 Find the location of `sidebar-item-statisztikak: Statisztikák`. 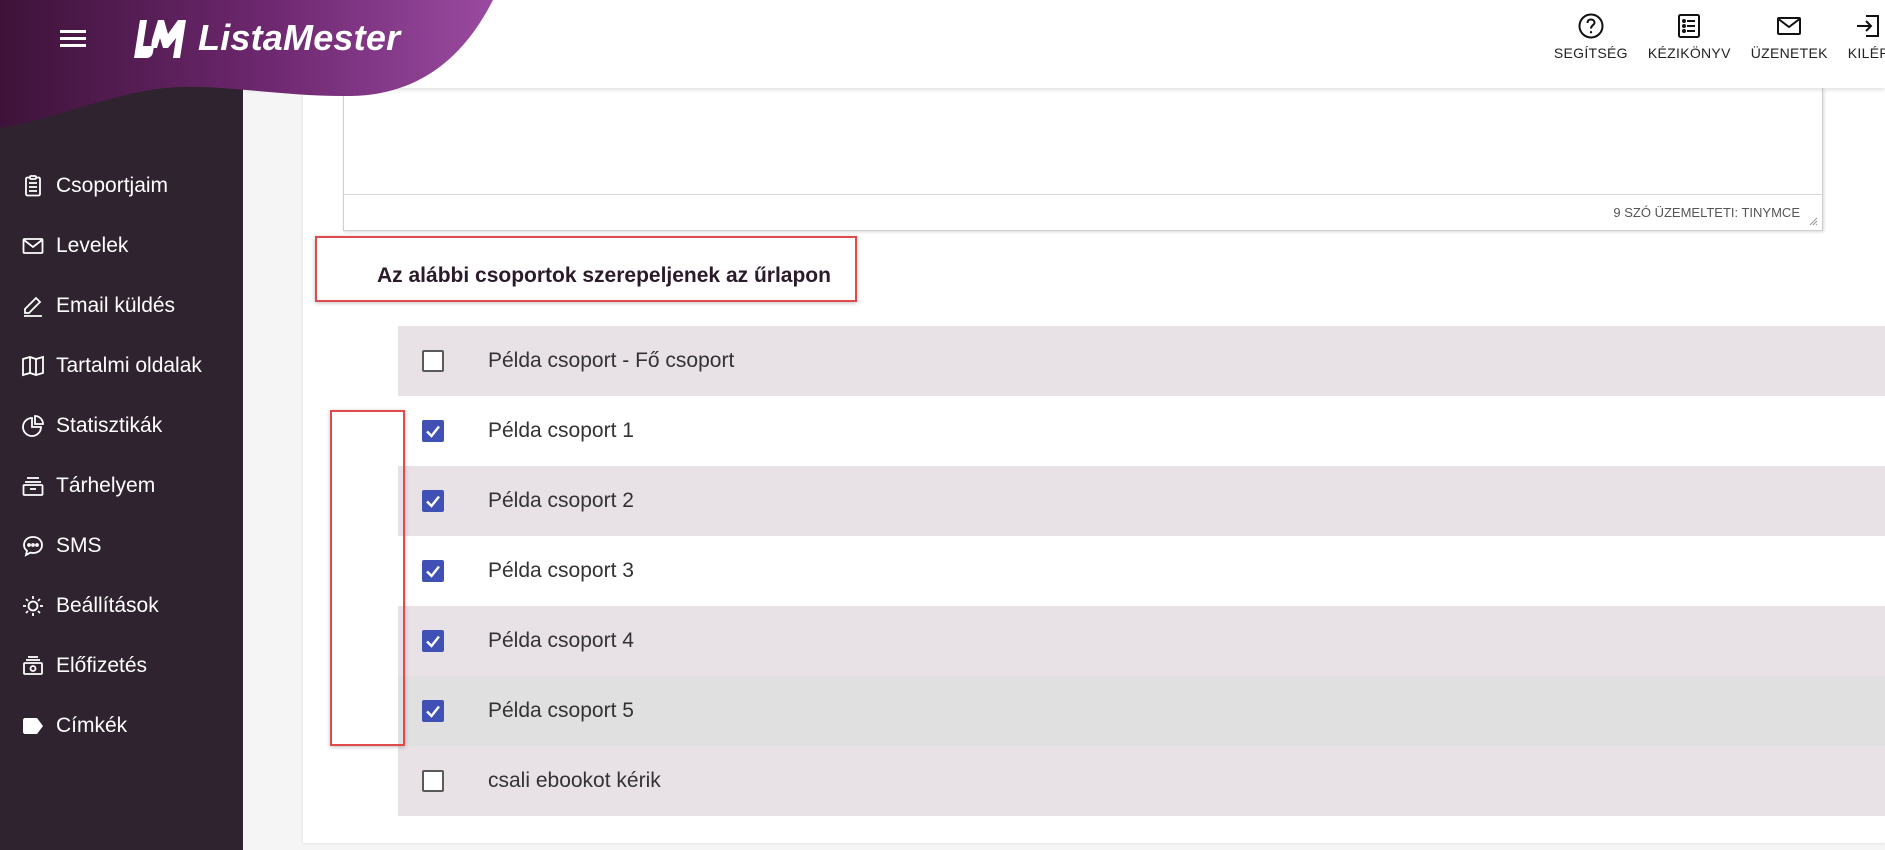

sidebar-item-statisztikak: Statisztikák is located at coordinates (121, 426).